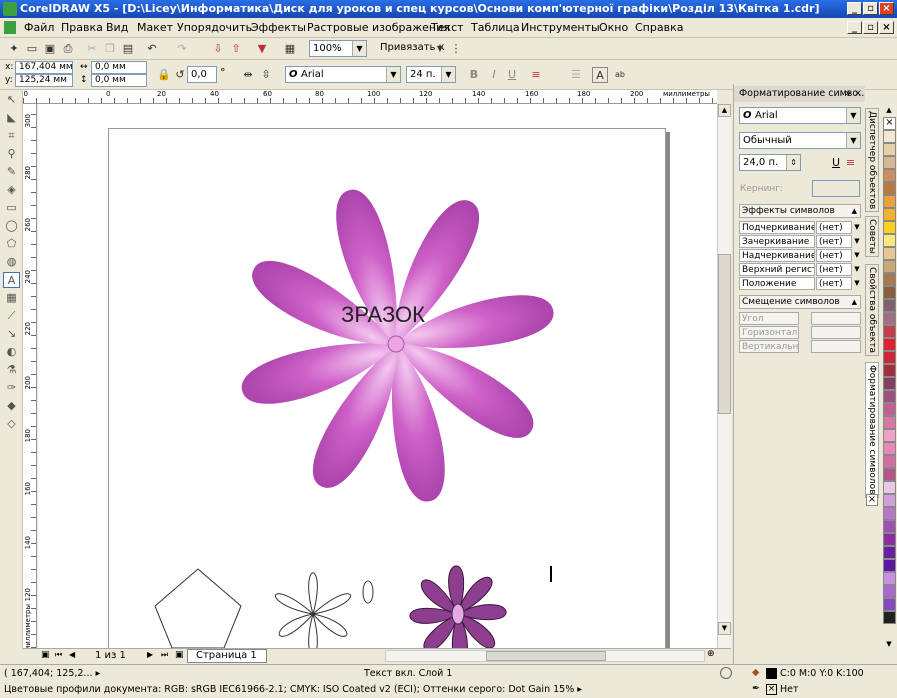  I want to click on options-icon: ⋮, so click(456, 49).